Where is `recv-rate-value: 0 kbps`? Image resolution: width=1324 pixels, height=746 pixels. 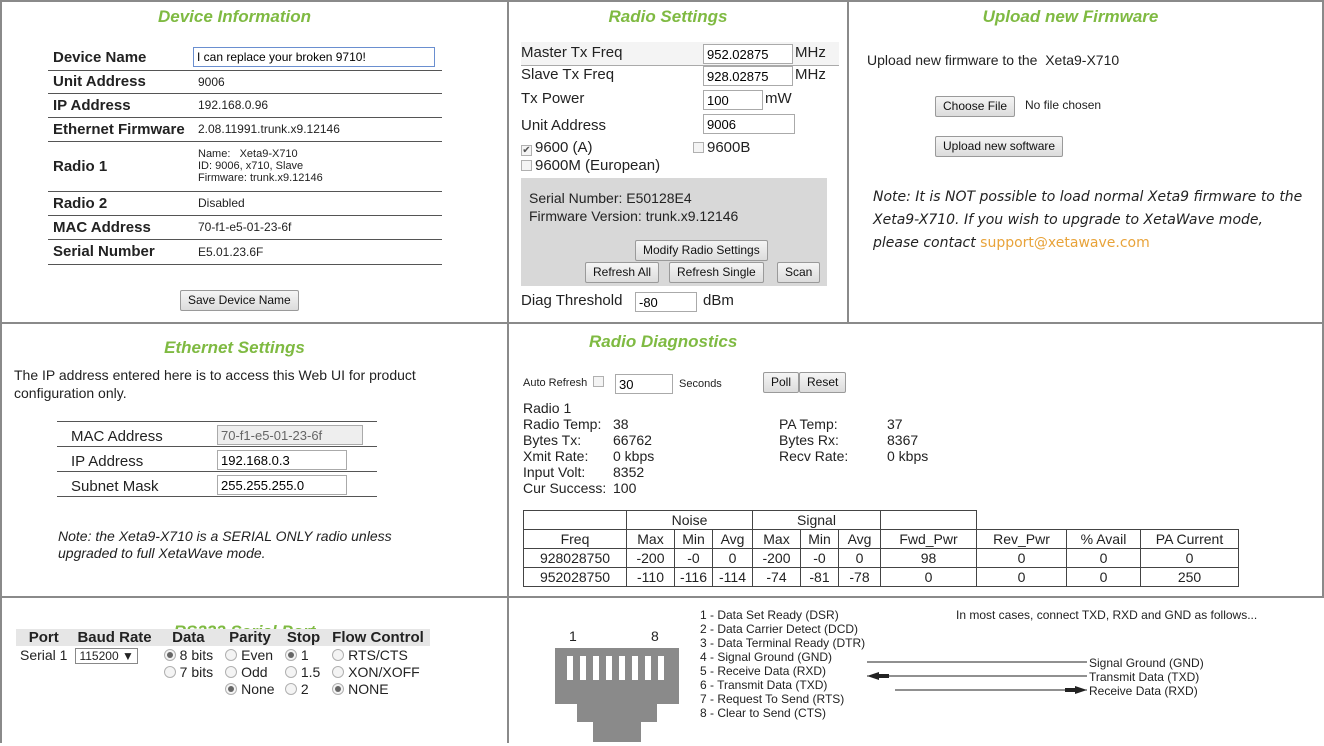
recv-rate-value: 0 kbps is located at coordinates (908, 456).